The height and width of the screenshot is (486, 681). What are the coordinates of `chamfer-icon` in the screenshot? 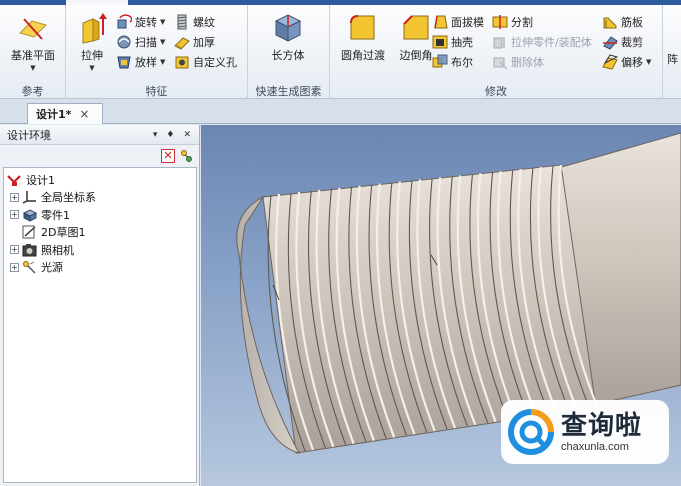 It's located at (416, 28).